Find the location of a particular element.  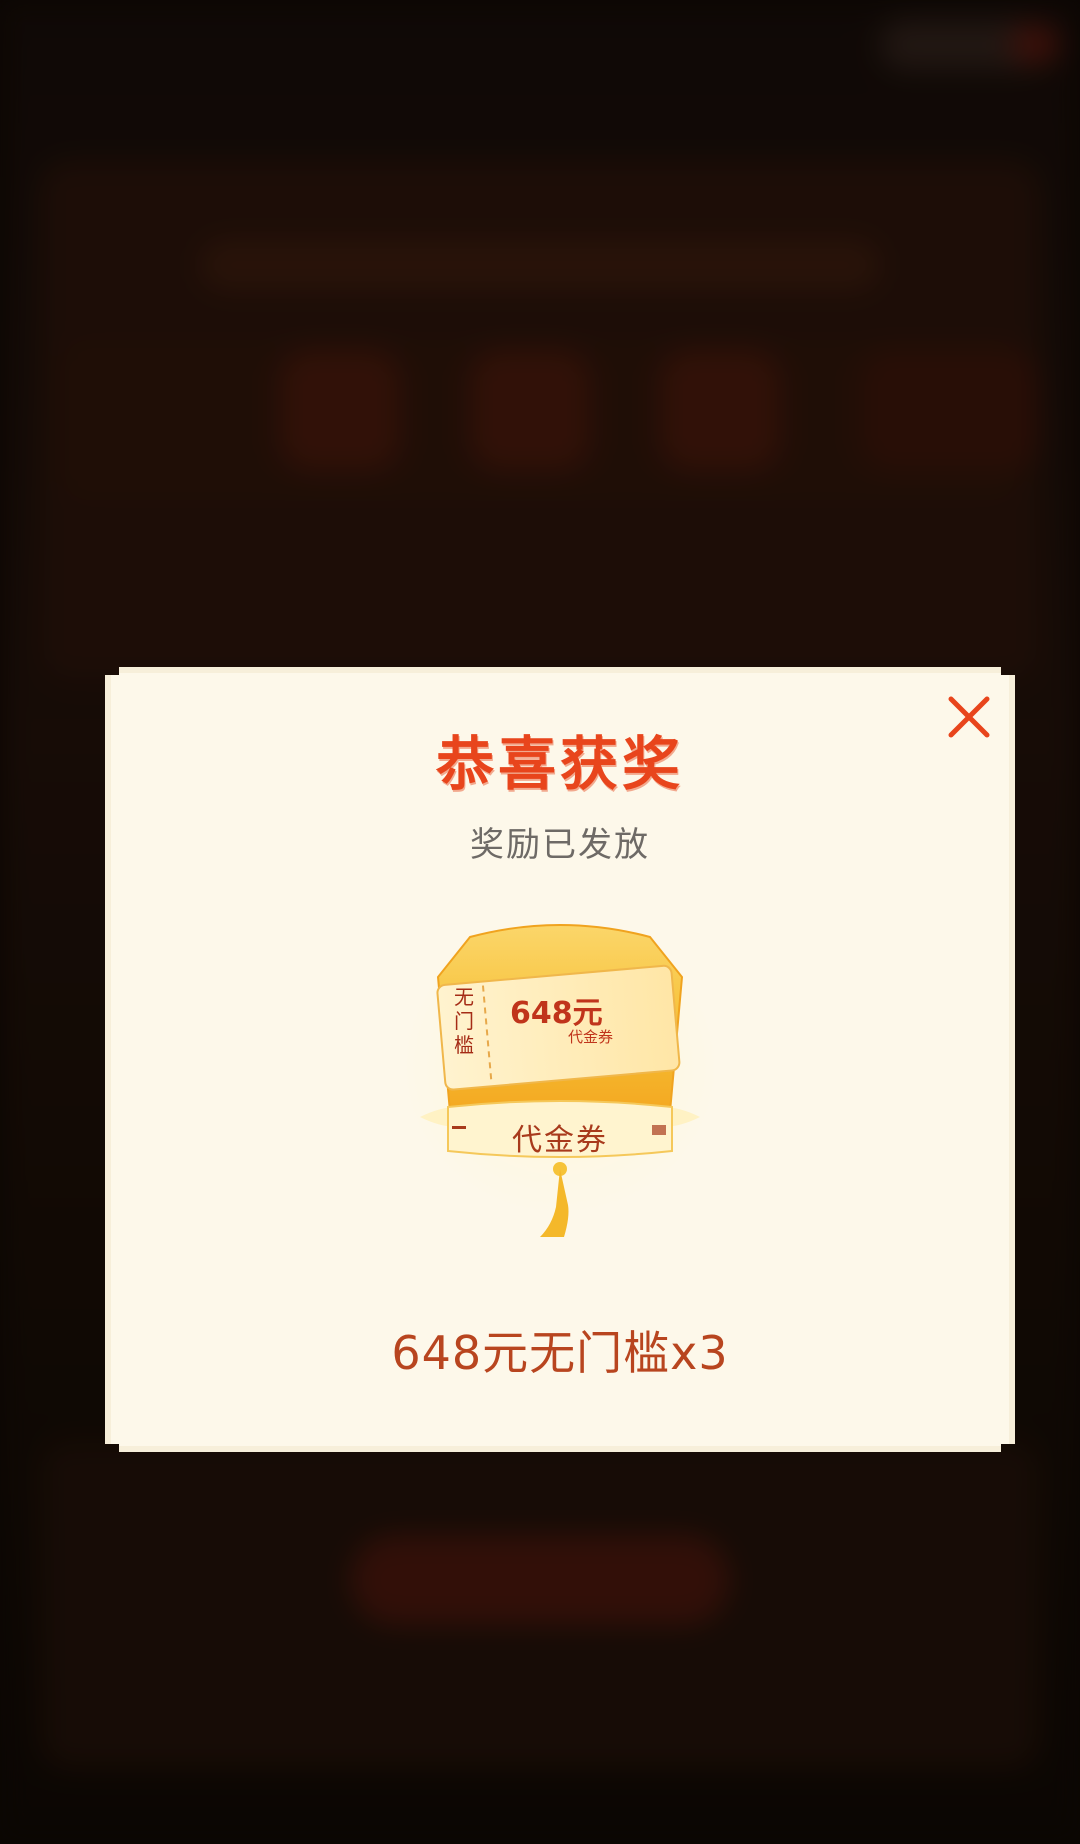

ticket-side-char: 门 is located at coordinates (464, 1021).